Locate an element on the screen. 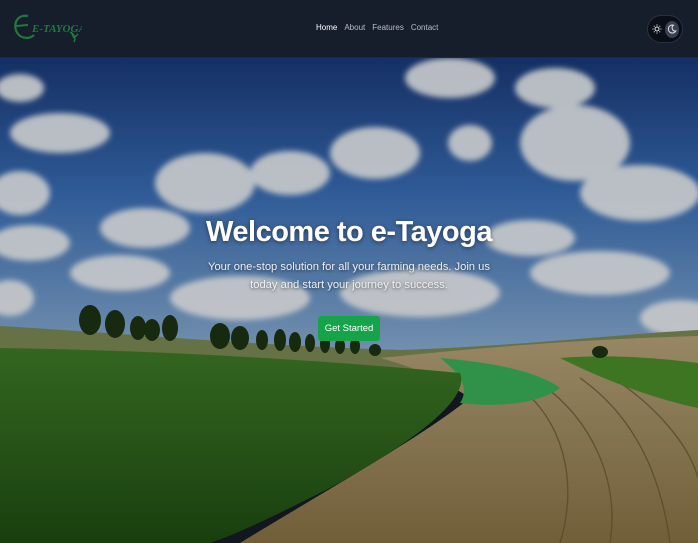 The height and width of the screenshot is (543, 698). svg-text: E-TAYOGA is located at coordinates (56, 29).